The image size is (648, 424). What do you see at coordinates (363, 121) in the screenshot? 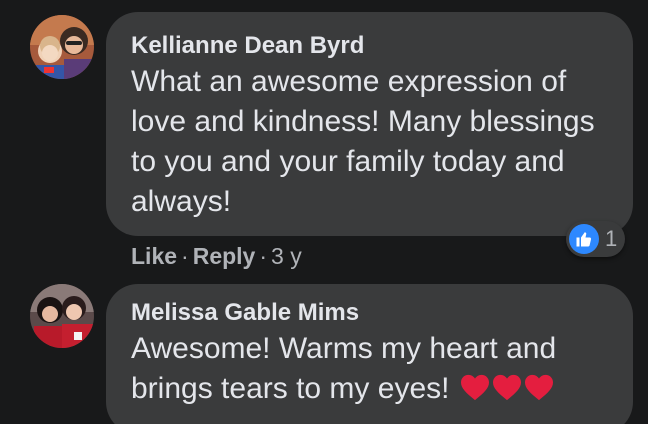
I see `comment-text-line: love and kindness! Many blessings` at bounding box center [363, 121].